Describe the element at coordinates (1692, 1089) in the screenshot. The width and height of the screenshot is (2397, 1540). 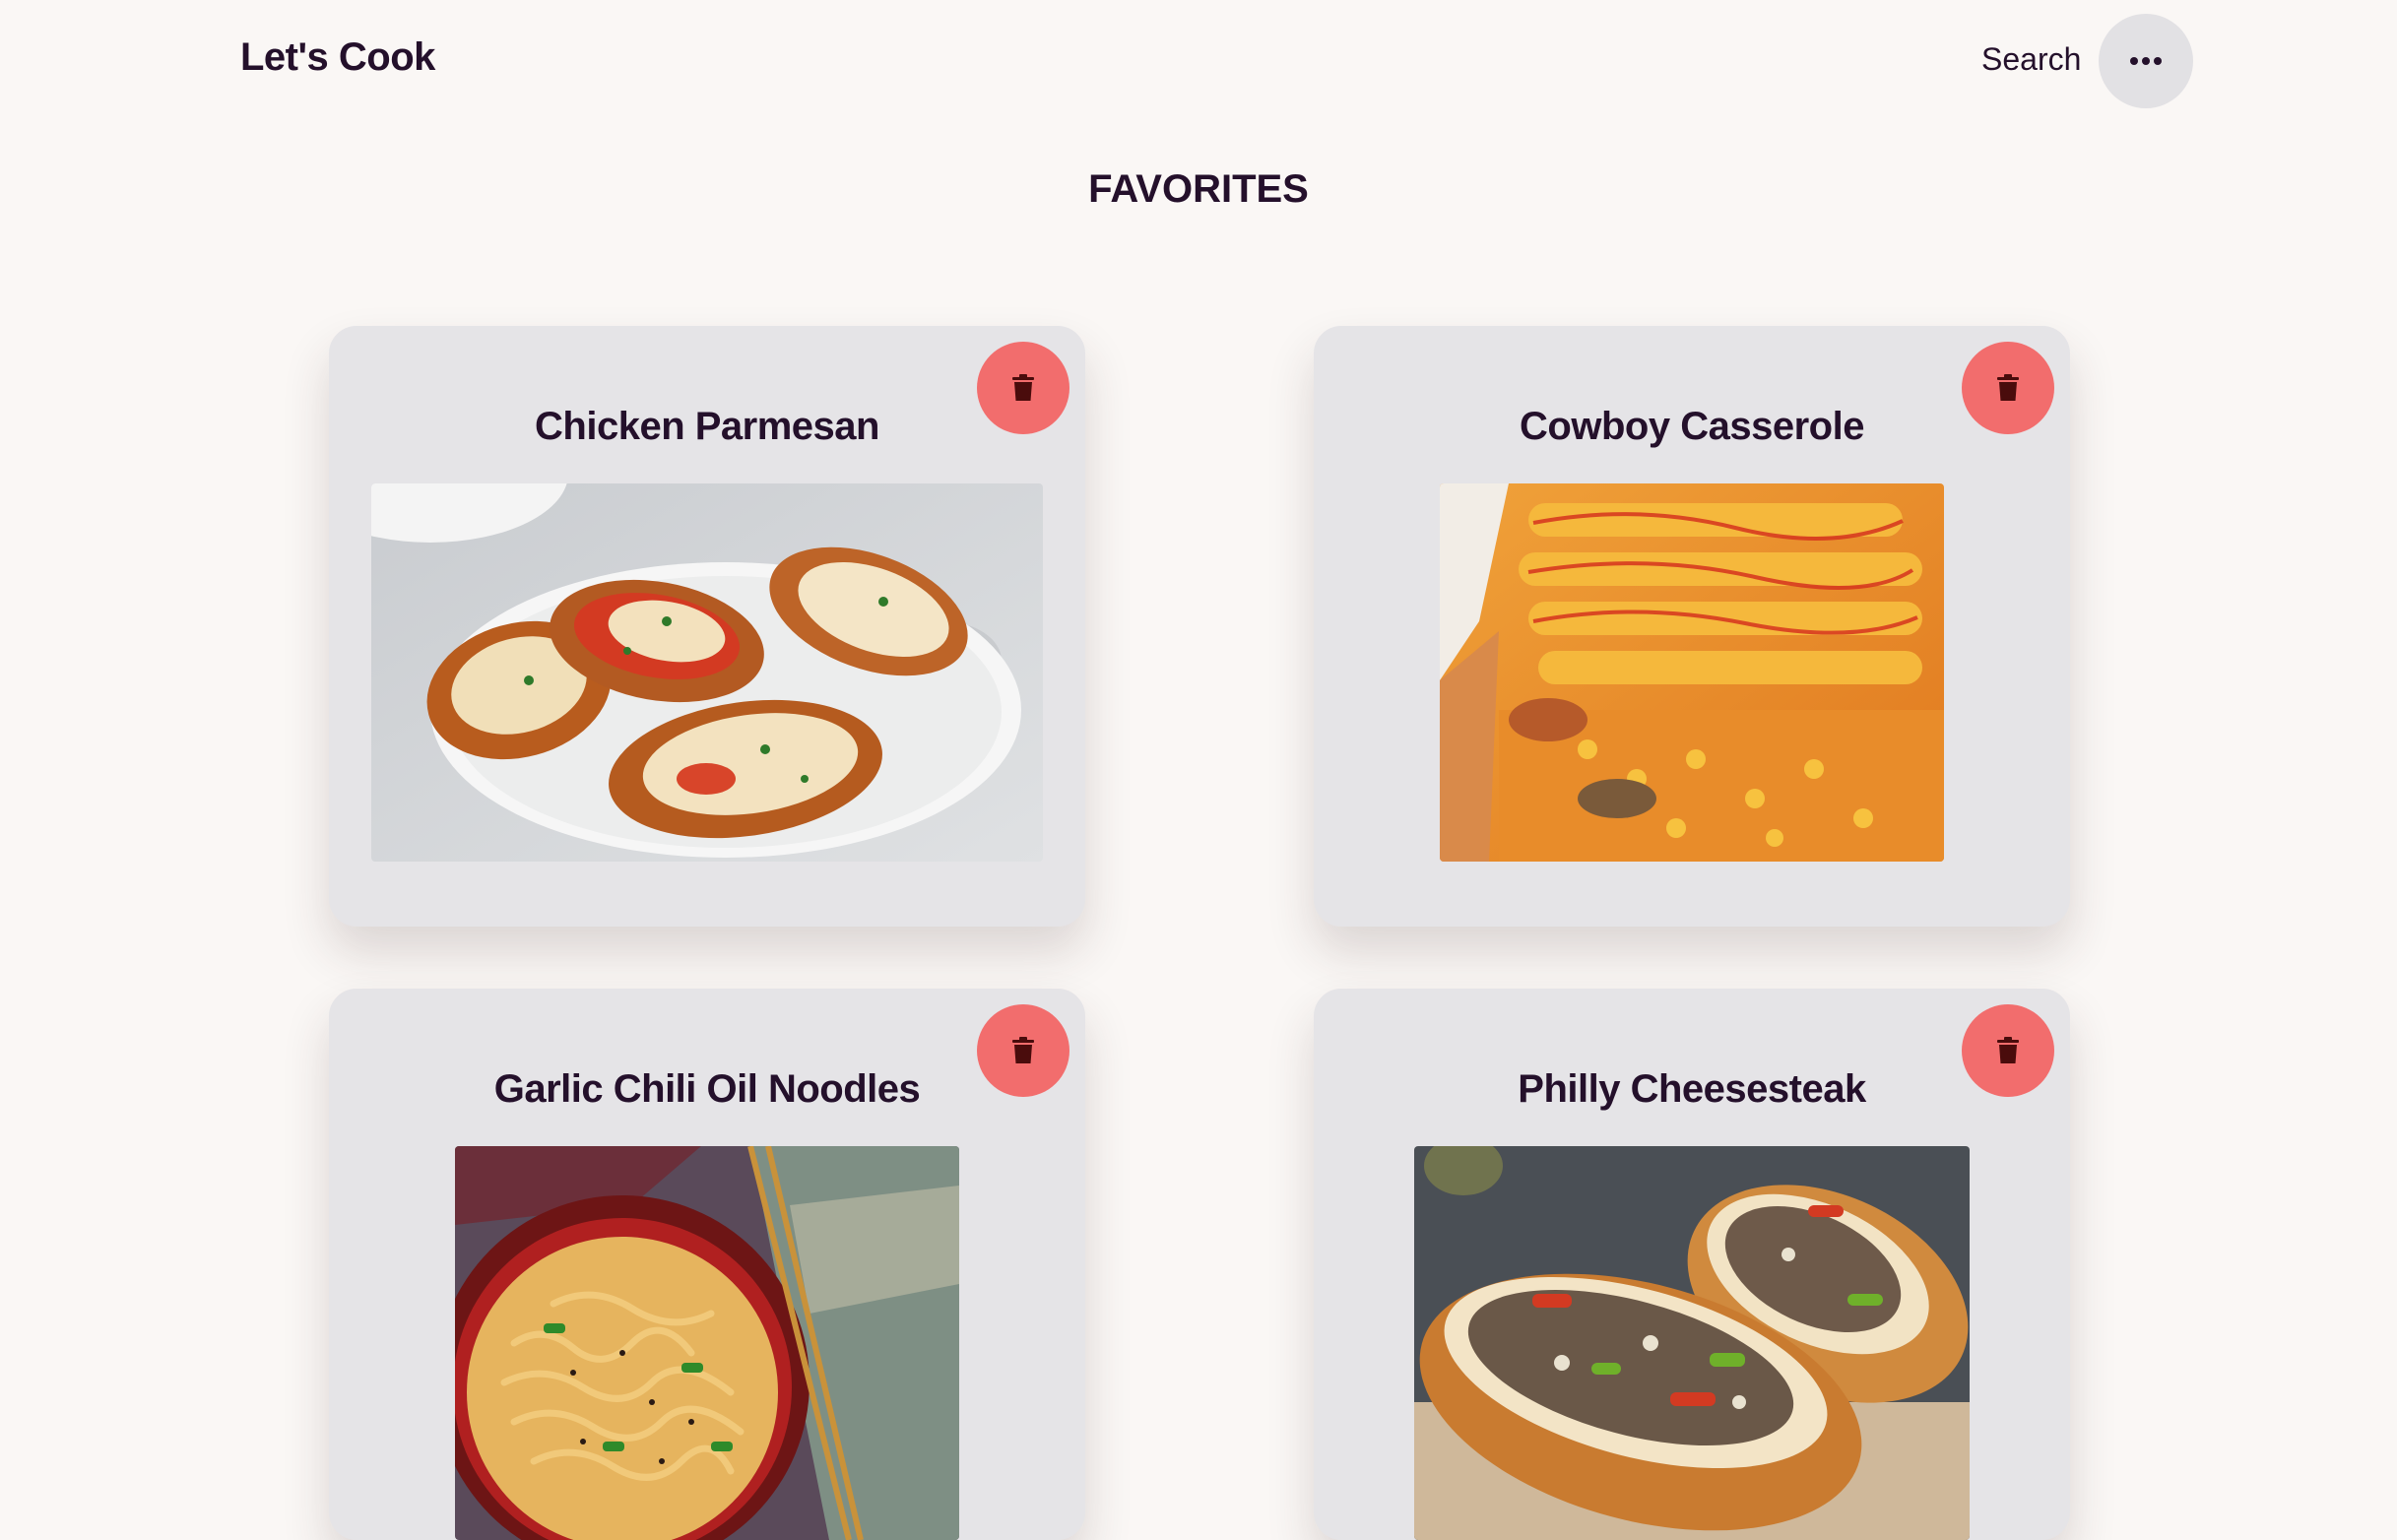
I see `recipe-title: Philly Cheesesteak` at that location.